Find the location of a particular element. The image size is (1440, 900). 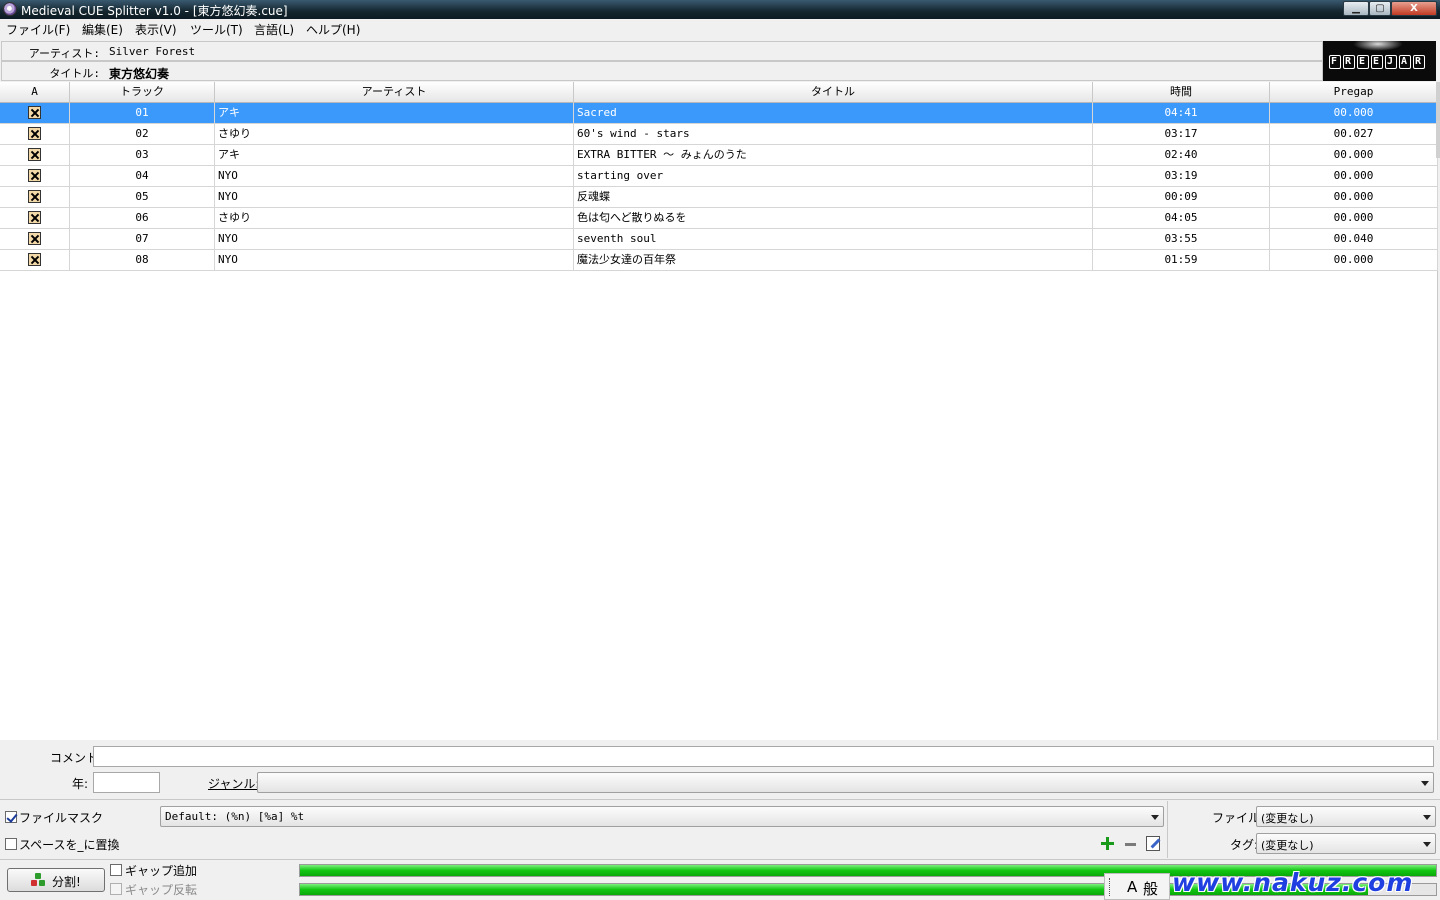

track-number-cell: 02 is located at coordinates (142, 134).